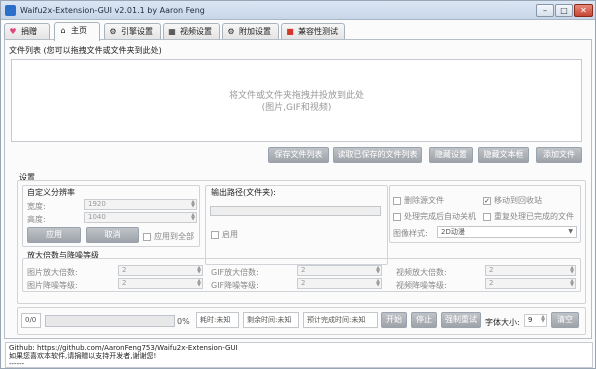  I want to click on gear-icon: ⚙, so click(113, 31).